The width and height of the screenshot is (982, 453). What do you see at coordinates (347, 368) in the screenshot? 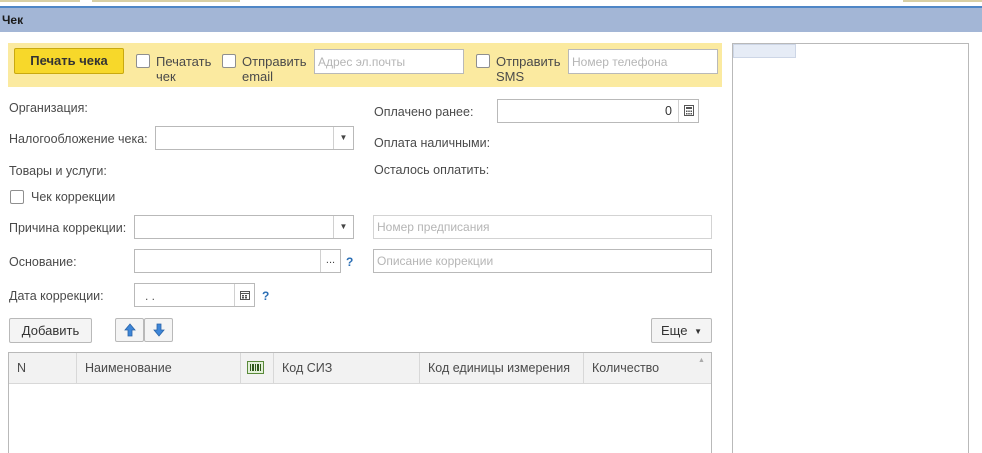
I see `column-header-siz-code: Код СИЗ` at bounding box center [347, 368].